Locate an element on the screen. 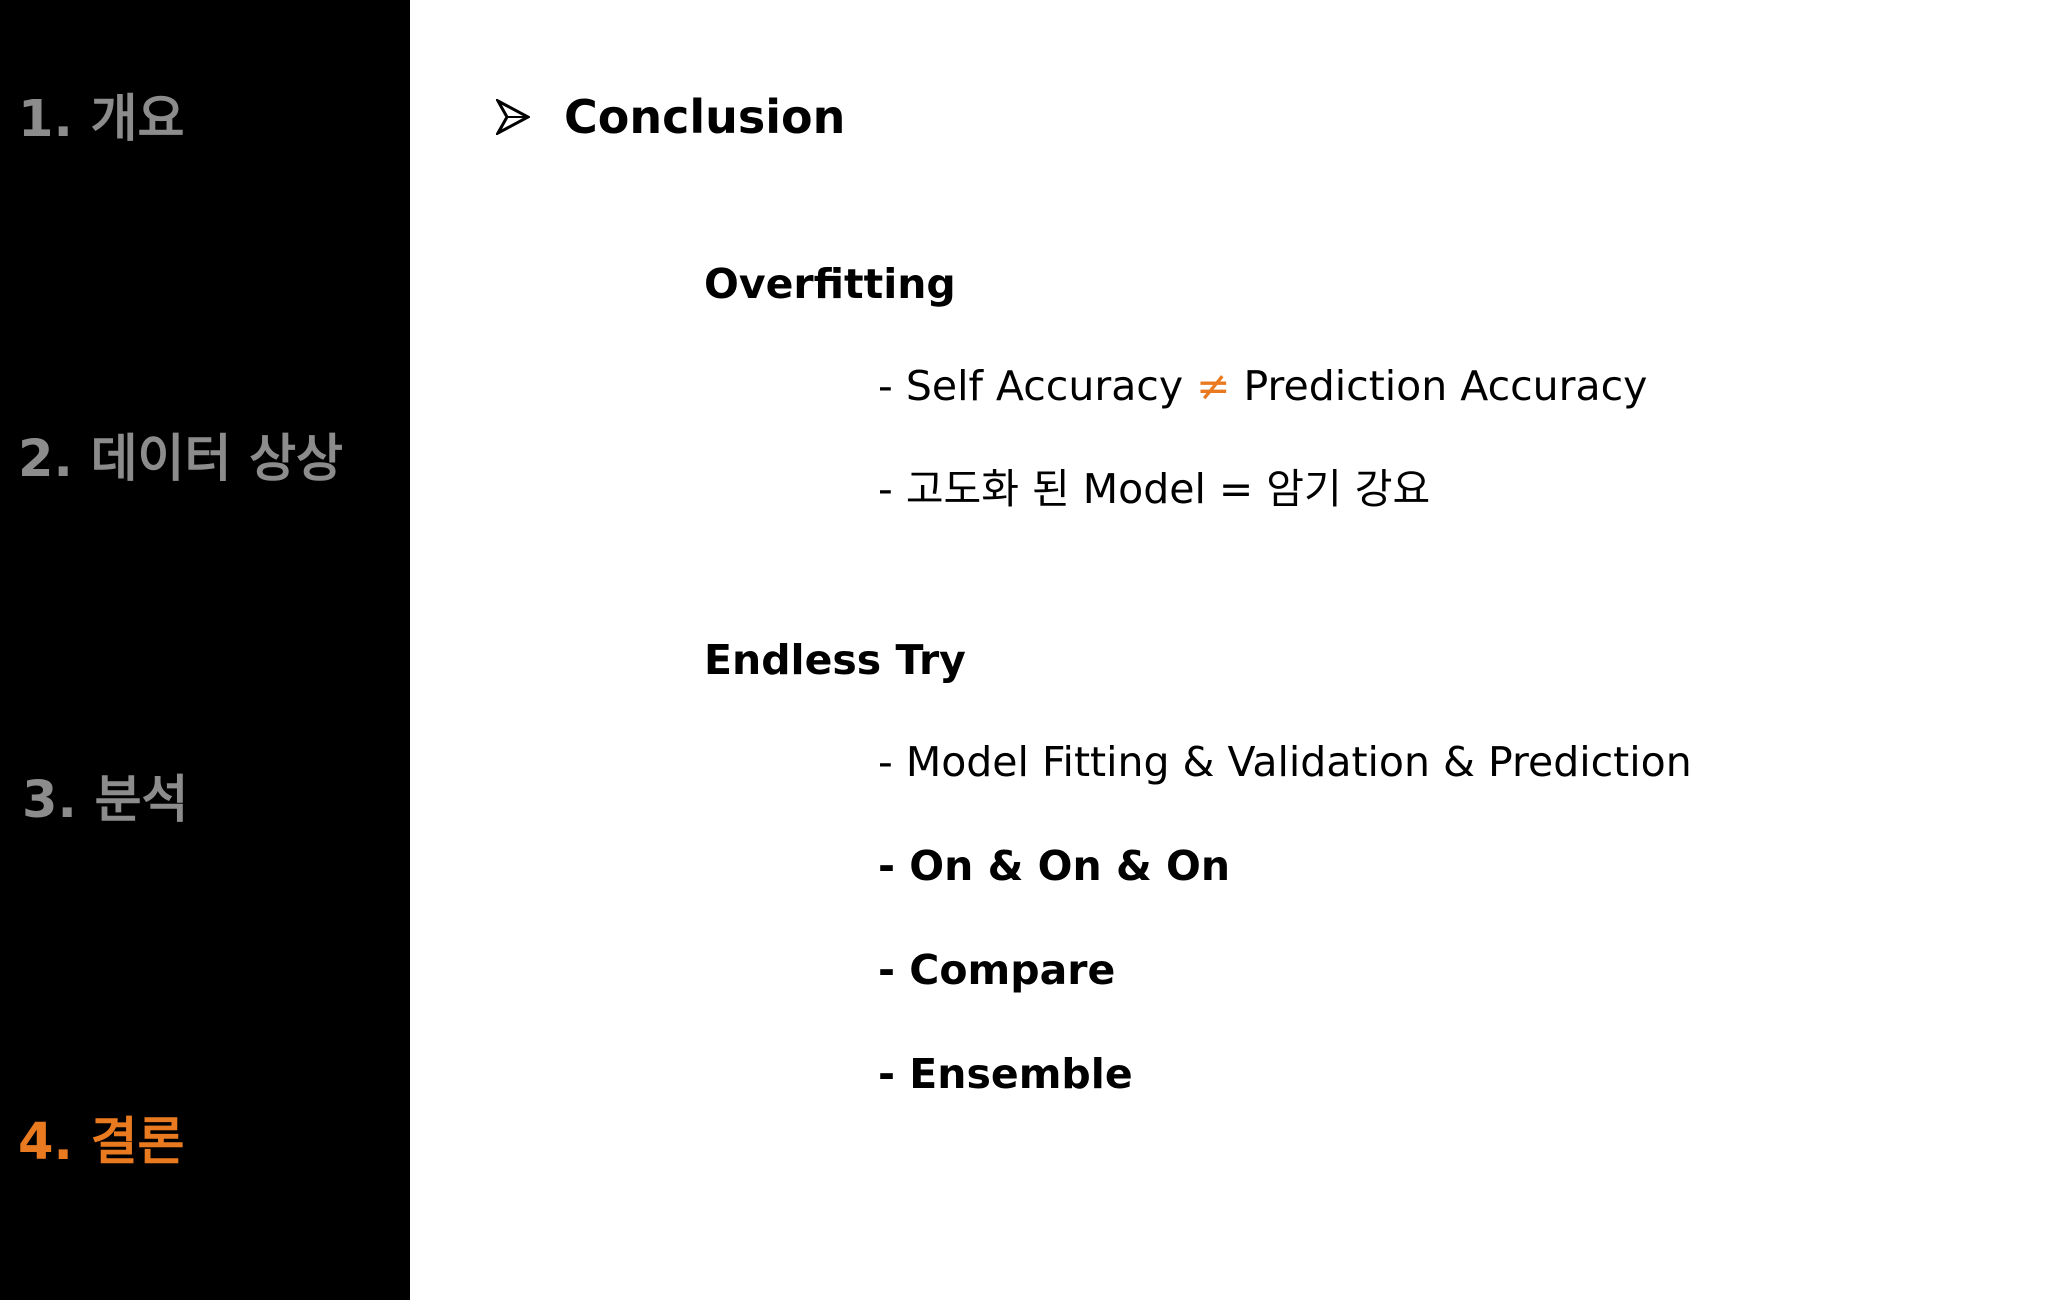 The image size is (2048, 1300). nav-item-data: 2. 데이터 상상 is located at coordinates (180, 459).